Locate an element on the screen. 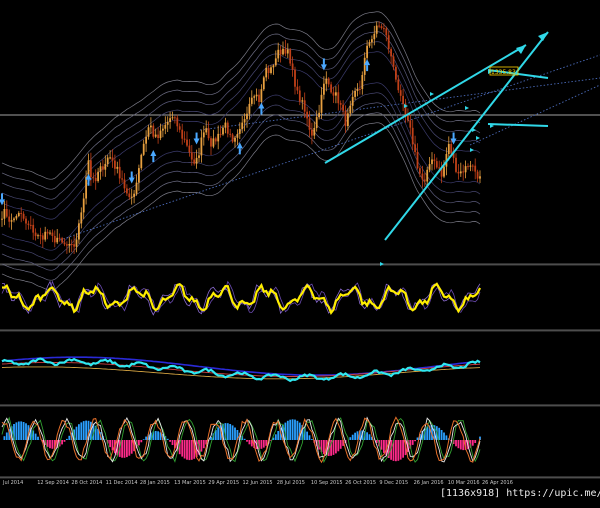 Image resolution: width=600 pixels, height=508 pixels. x-tick-label: 28 Jan 2015 is located at coordinates (155, 483).